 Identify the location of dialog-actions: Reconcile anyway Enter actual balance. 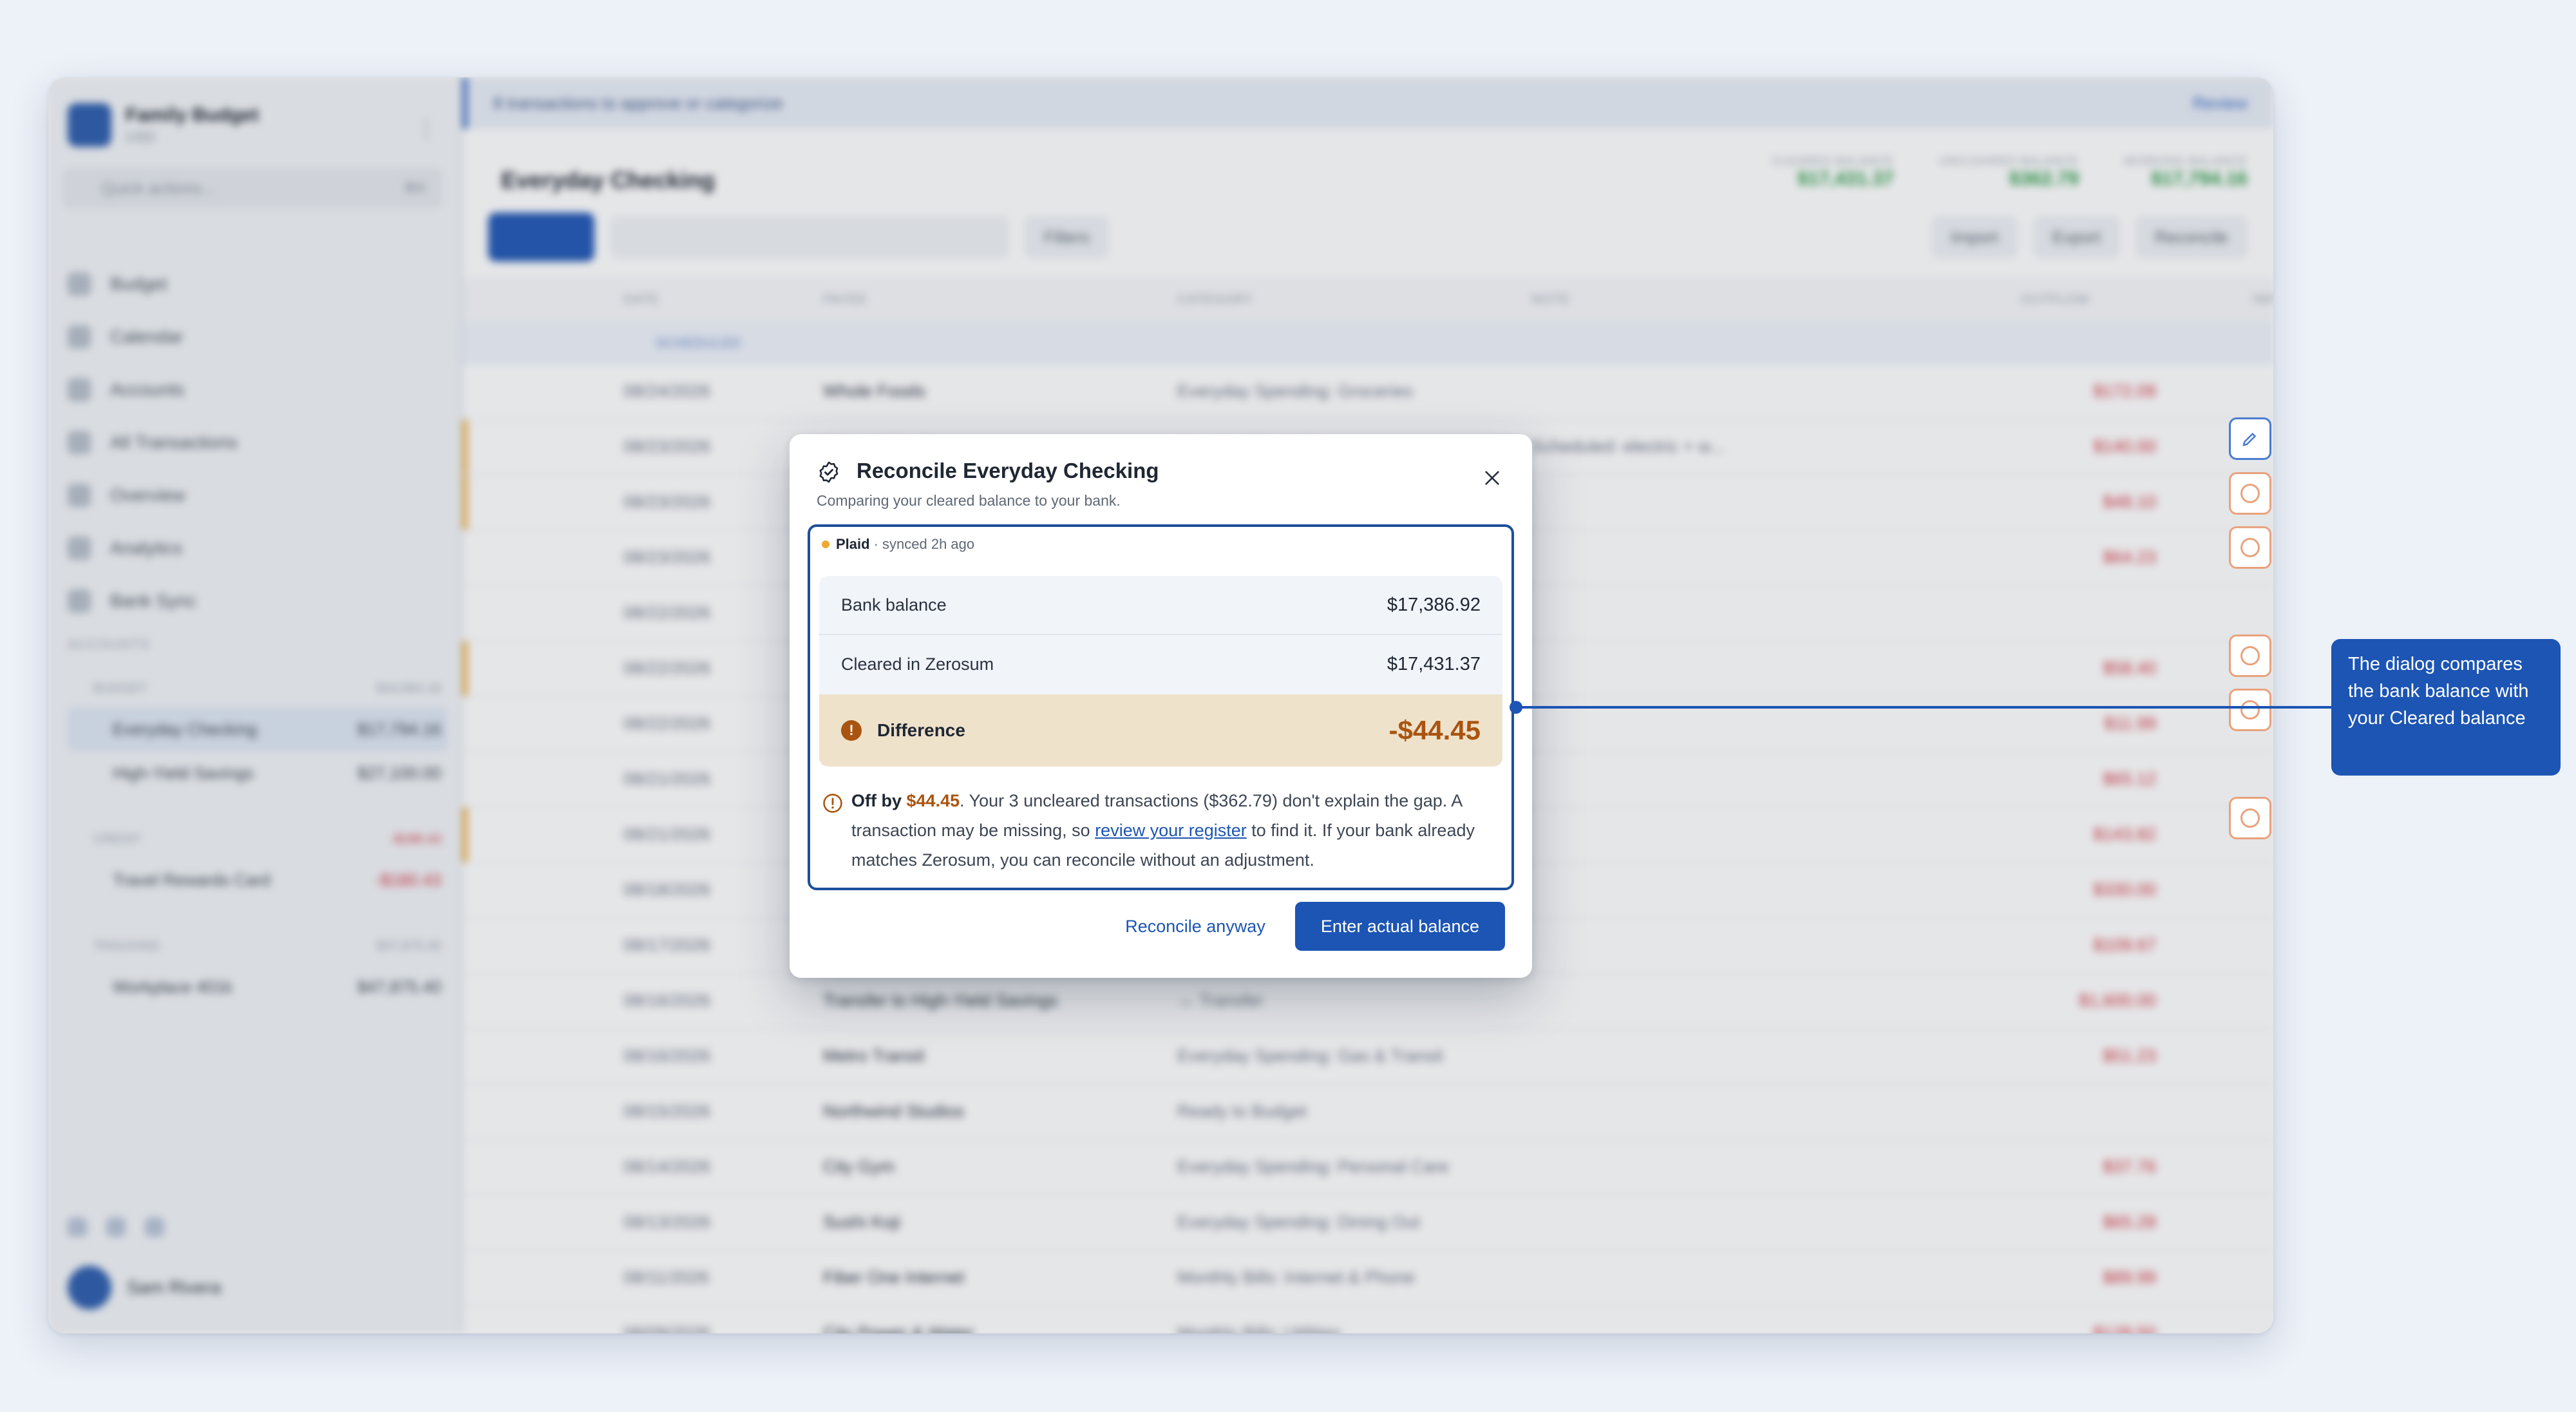
(1310, 926).